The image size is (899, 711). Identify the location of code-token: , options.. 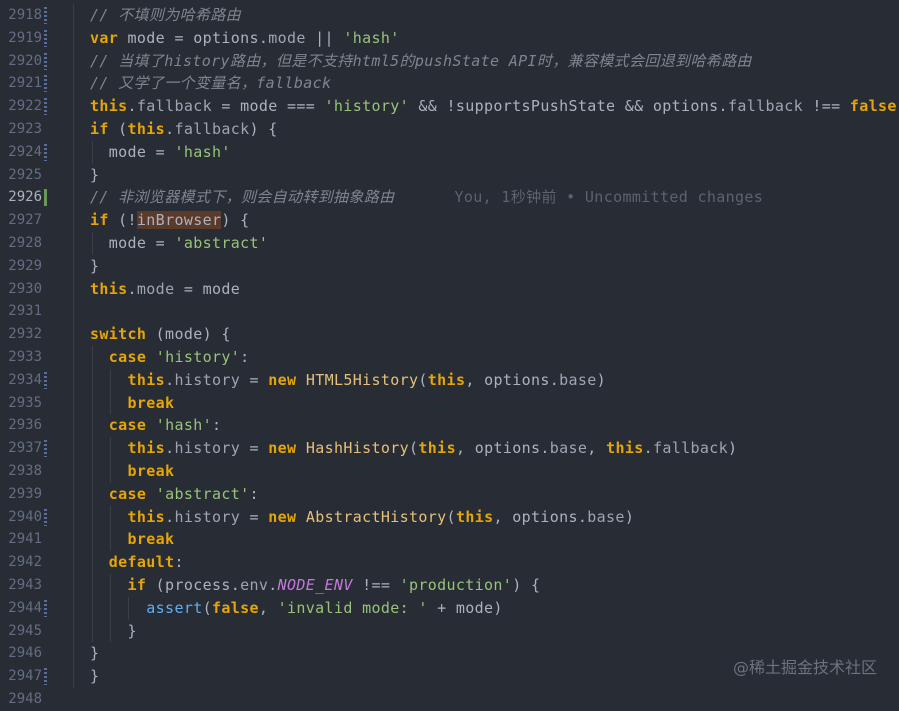
(540, 516).